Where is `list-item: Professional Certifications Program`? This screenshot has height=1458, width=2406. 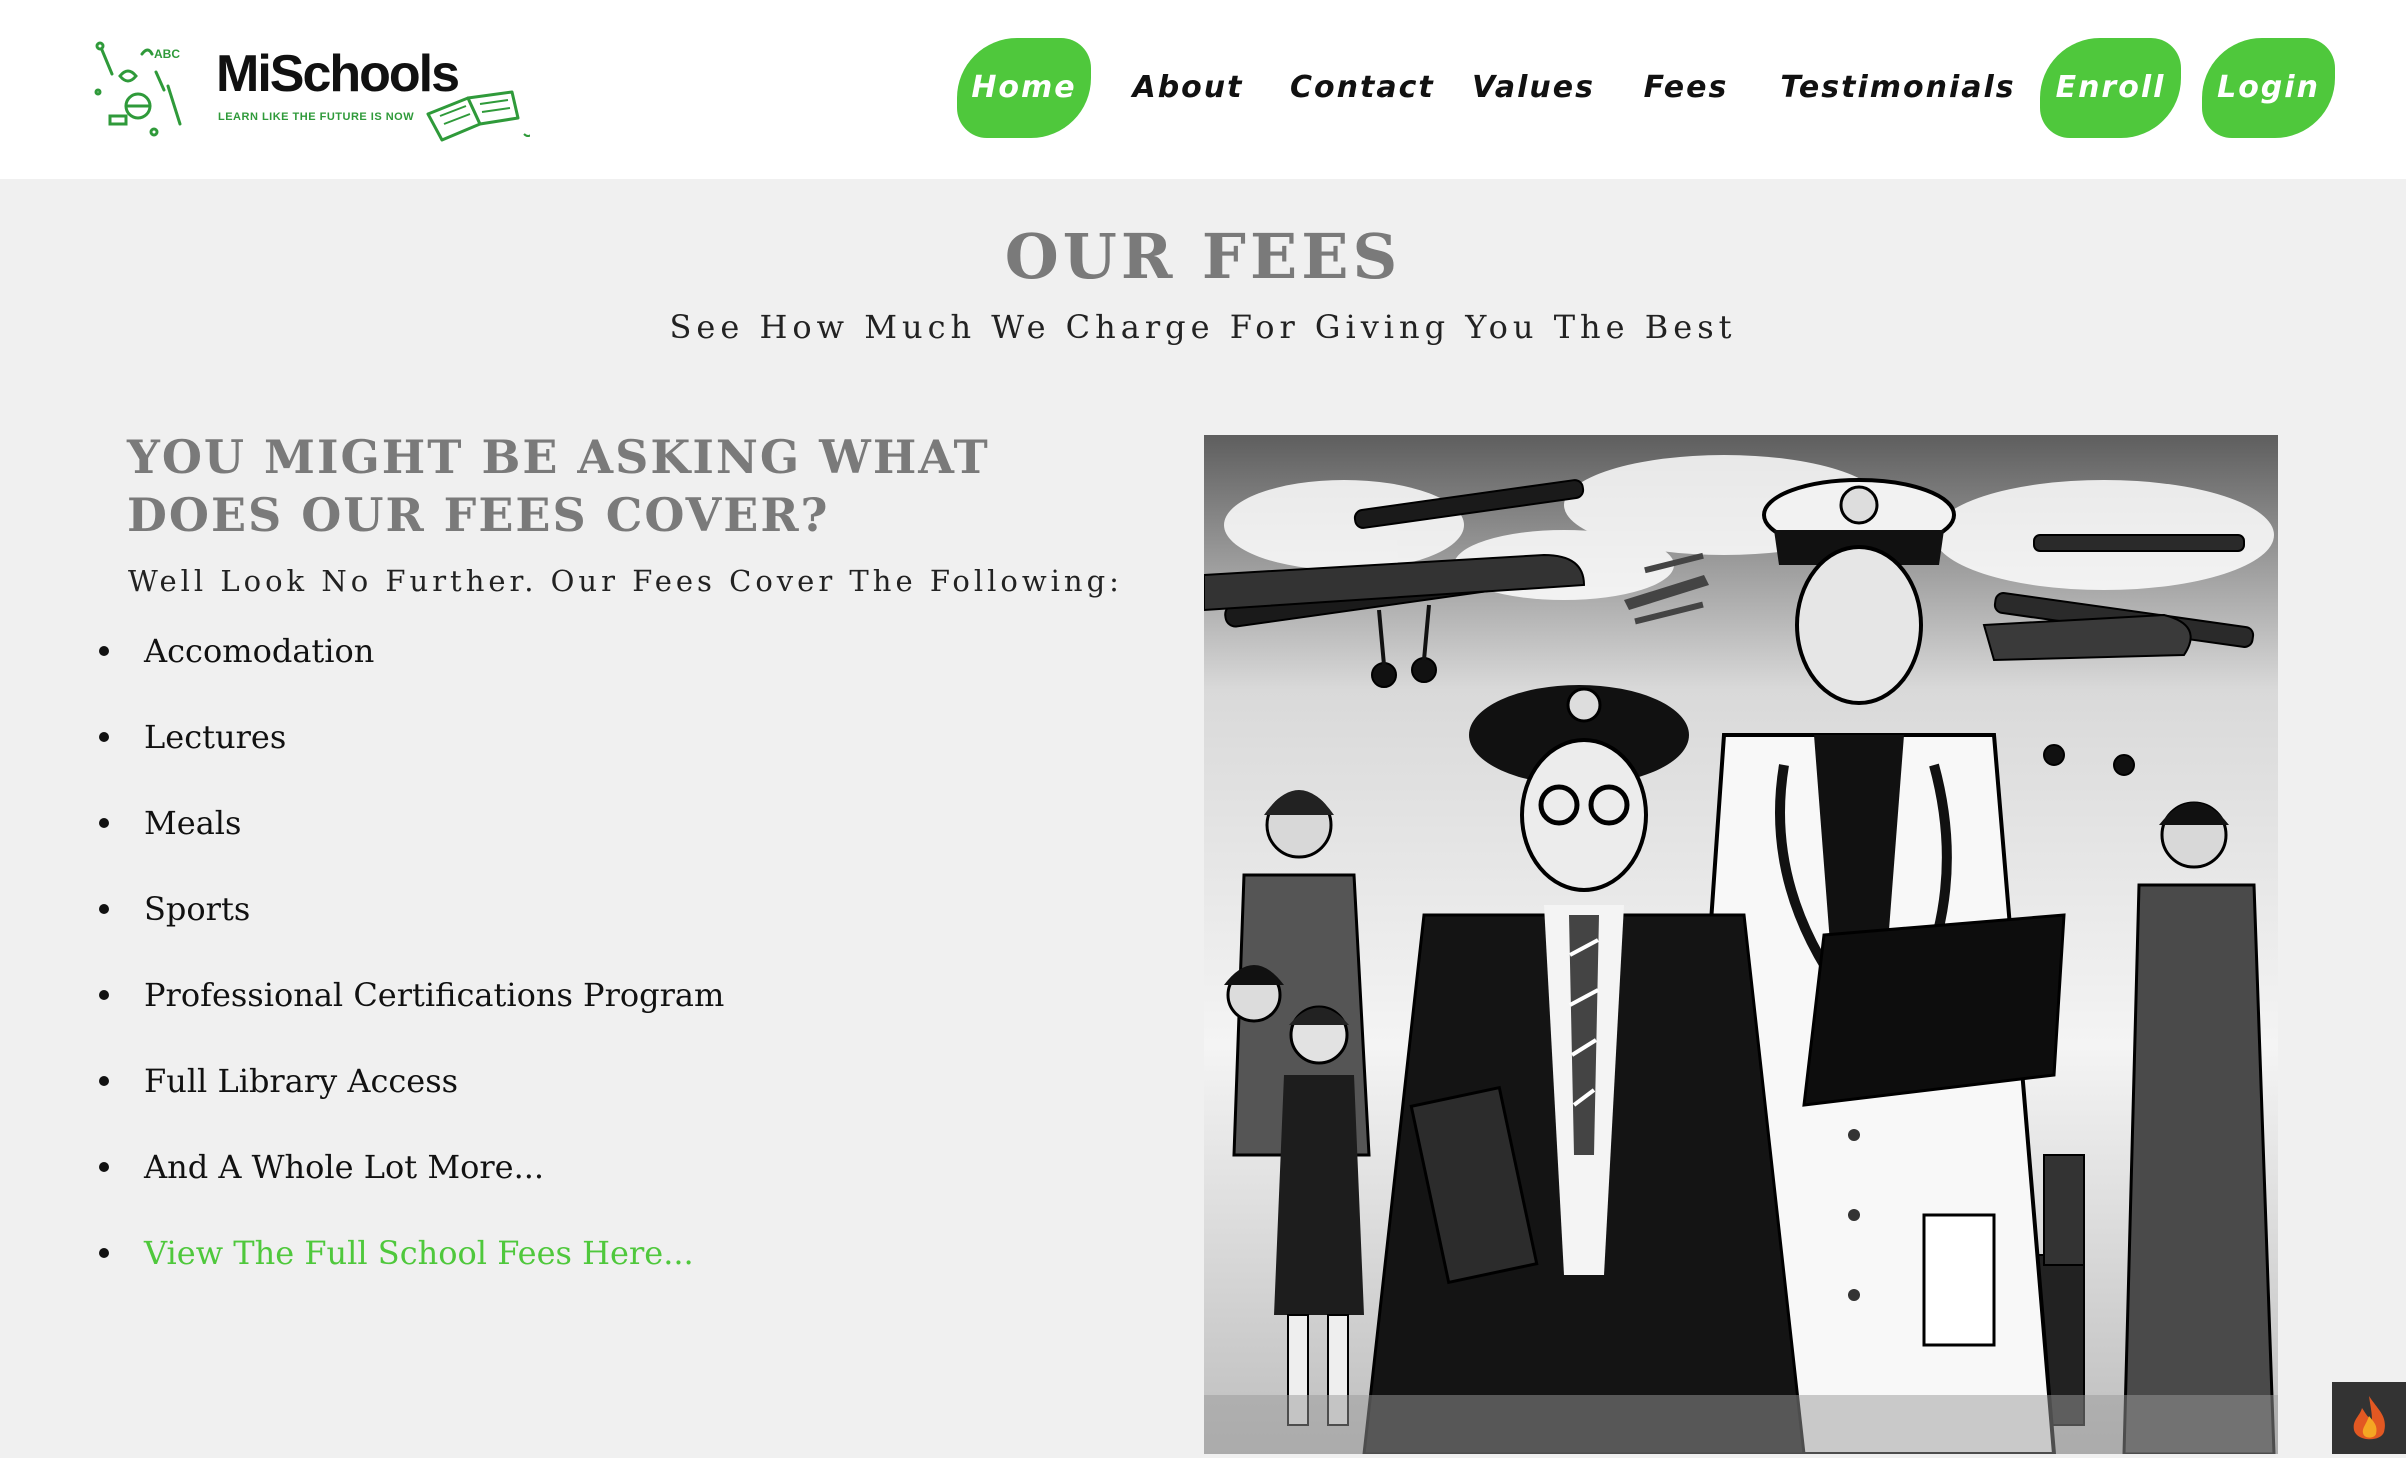
list-item: Professional Certifications Program is located at coordinates (409, 1012).